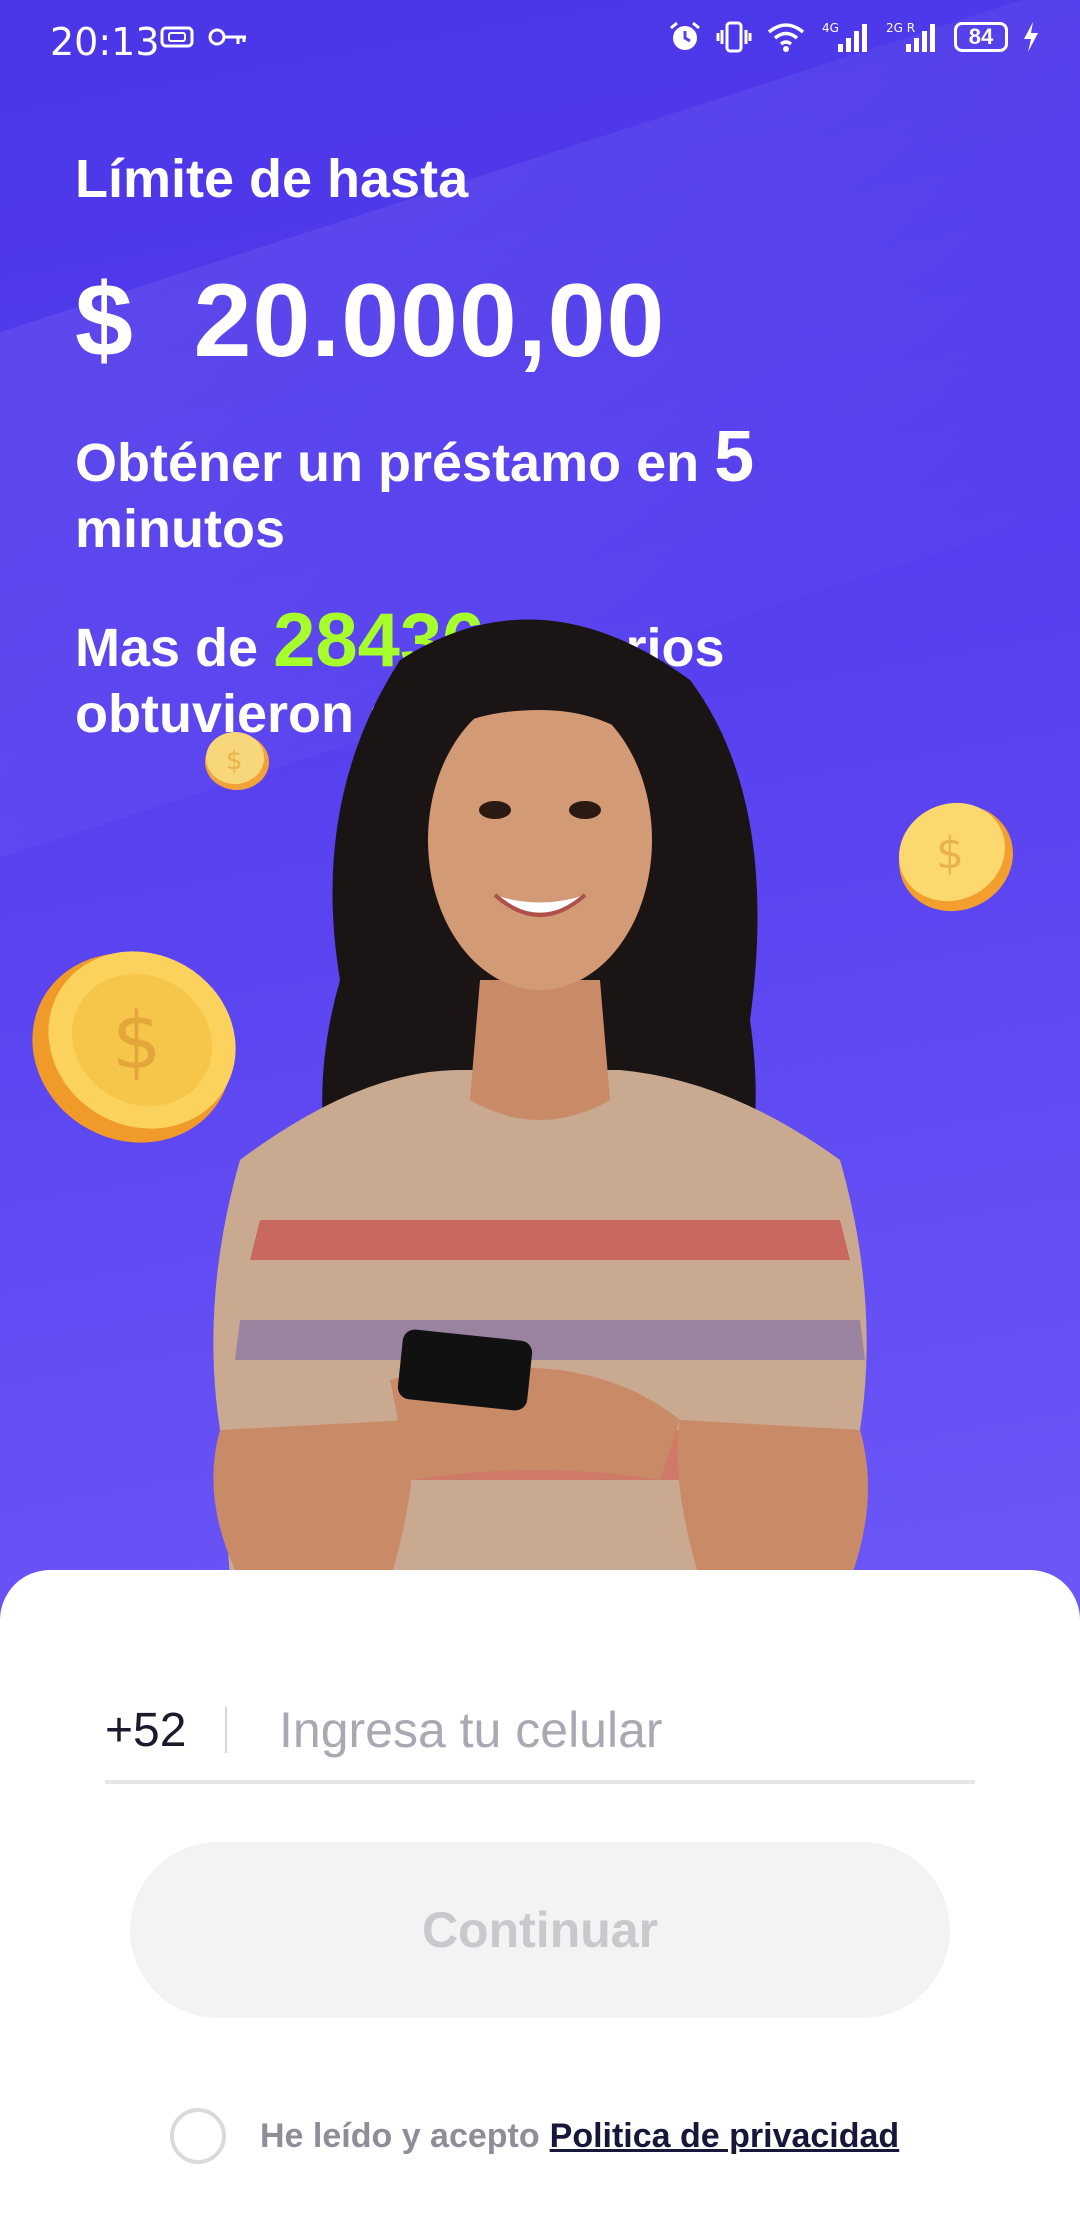 This screenshot has height=2240, width=1080. What do you see at coordinates (198, 2136) in the screenshot?
I see `agree-checkbox` at bounding box center [198, 2136].